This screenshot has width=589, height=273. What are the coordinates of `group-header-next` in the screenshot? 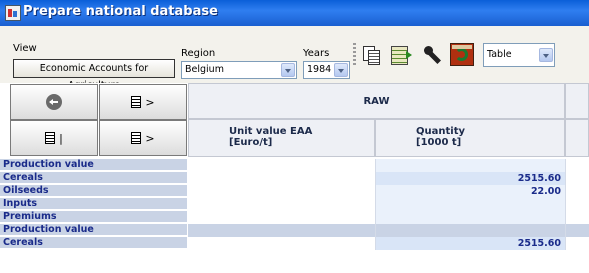 It's located at (577, 101).